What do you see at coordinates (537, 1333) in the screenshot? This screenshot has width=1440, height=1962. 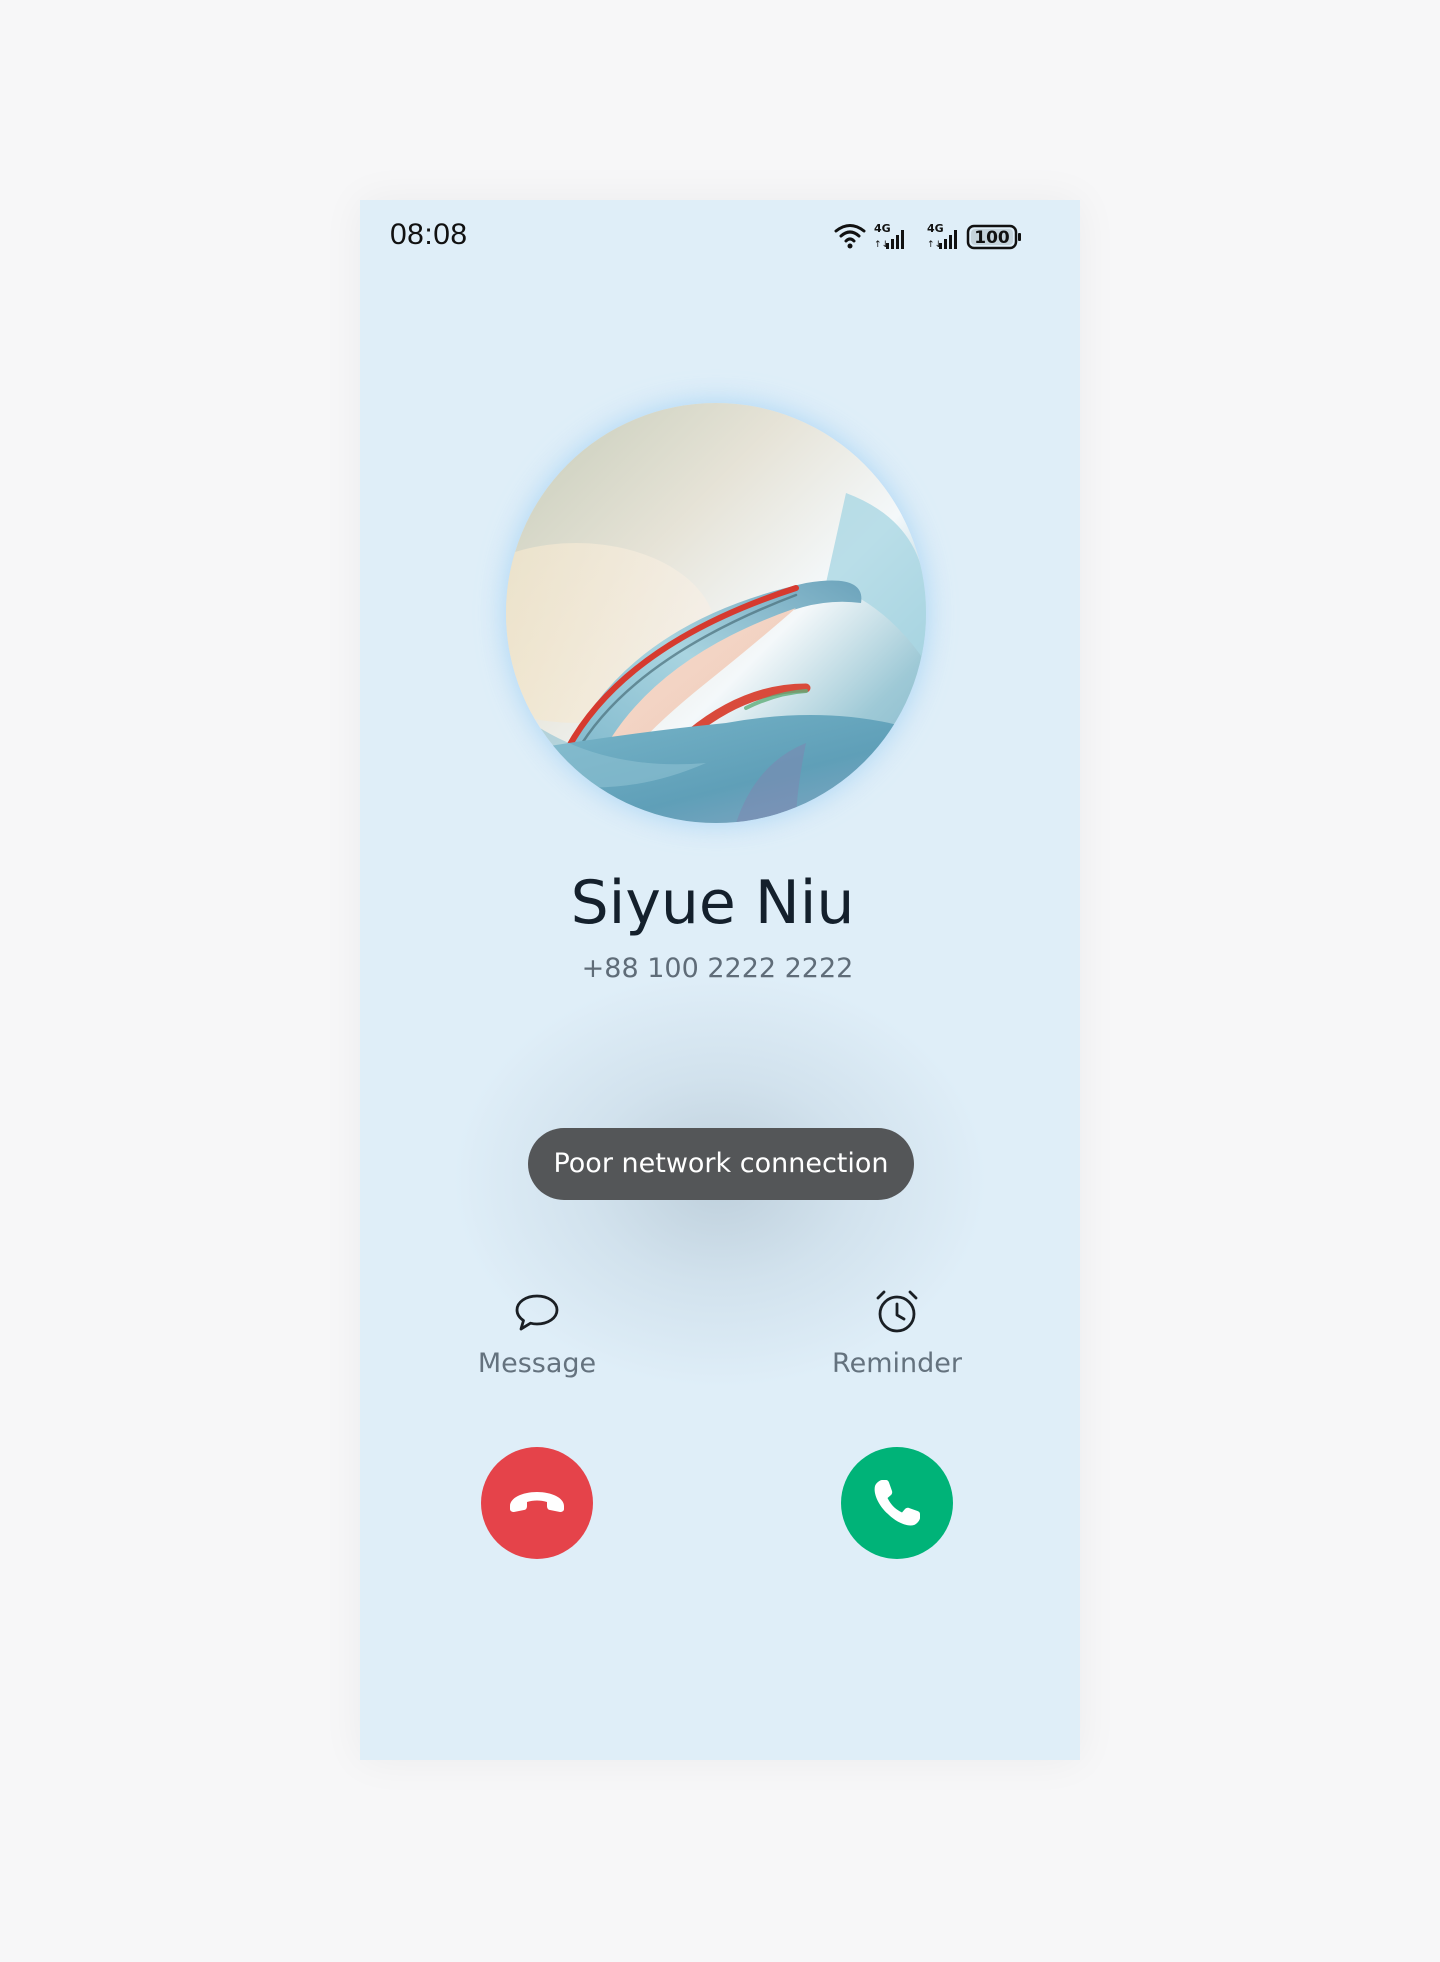 I see `message-button: Message` at bounding box center [537, 1333].